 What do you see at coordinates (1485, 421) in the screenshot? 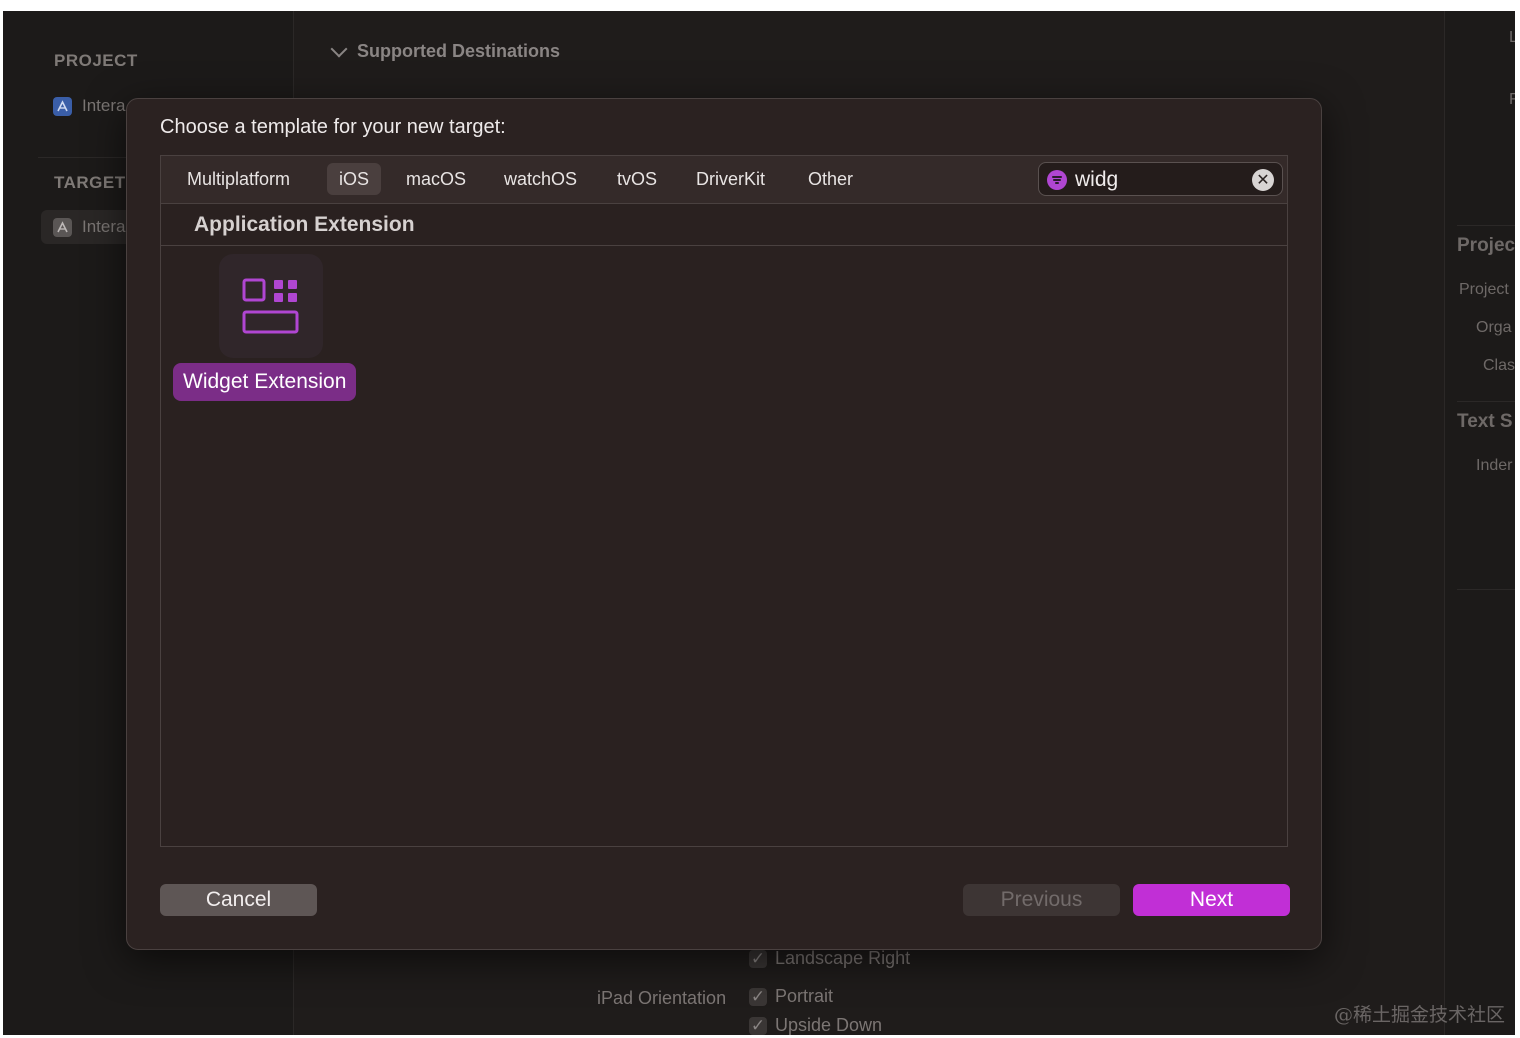
I see `inspector-text-settings-header: Text S` at bounding box center [1485, 421].